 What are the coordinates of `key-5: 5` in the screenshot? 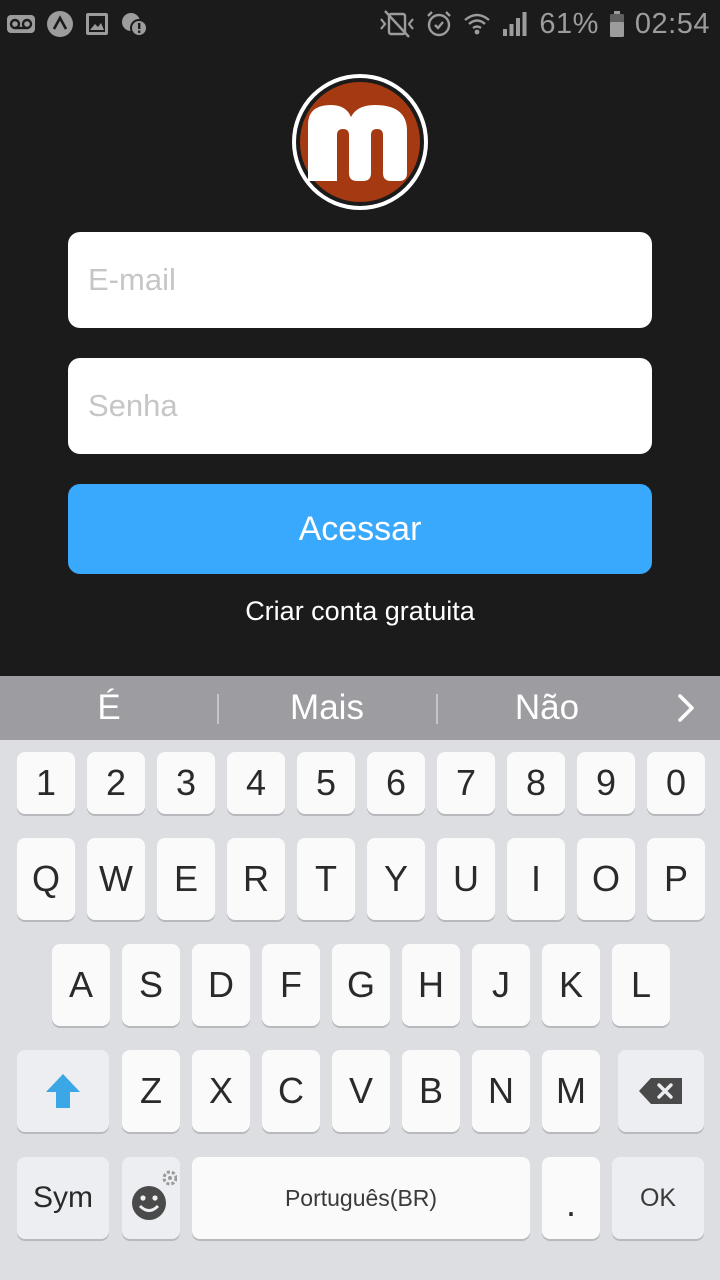 It's located at (326, 783).